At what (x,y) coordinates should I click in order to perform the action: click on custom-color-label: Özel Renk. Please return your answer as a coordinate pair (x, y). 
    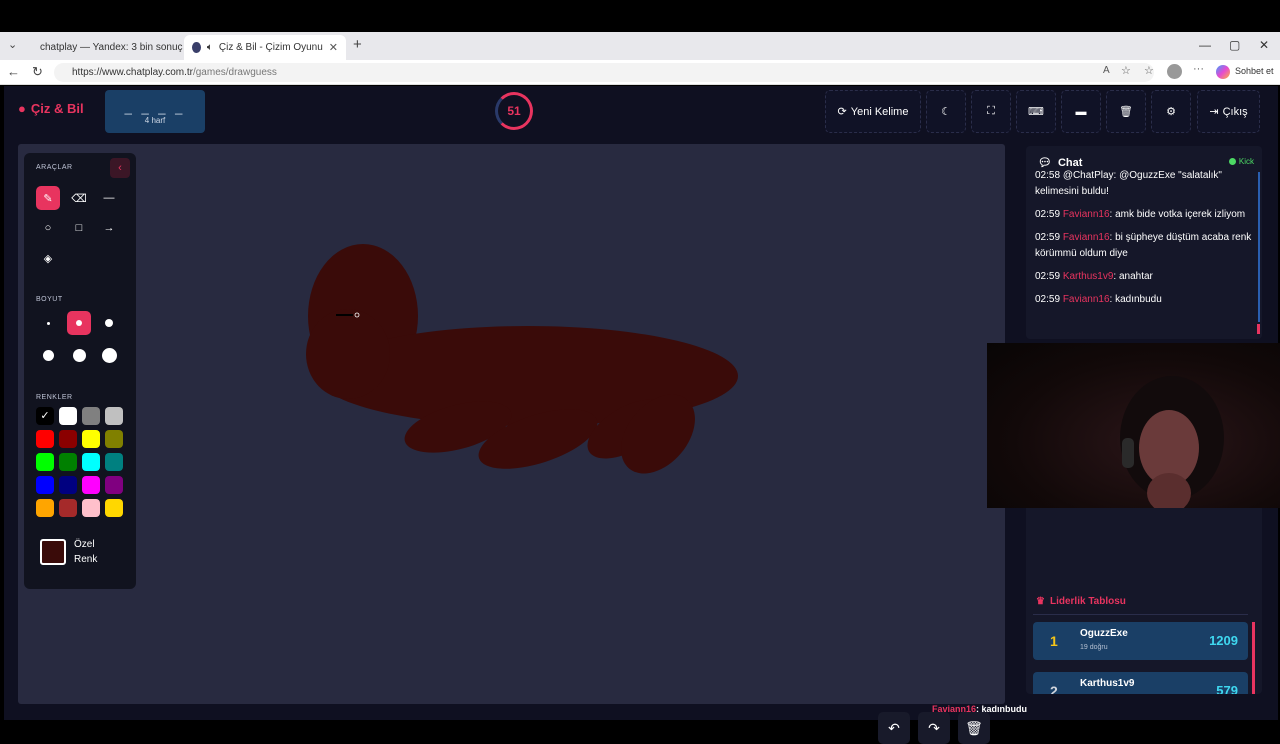
    Looking at the image, I should click on (85, 552).